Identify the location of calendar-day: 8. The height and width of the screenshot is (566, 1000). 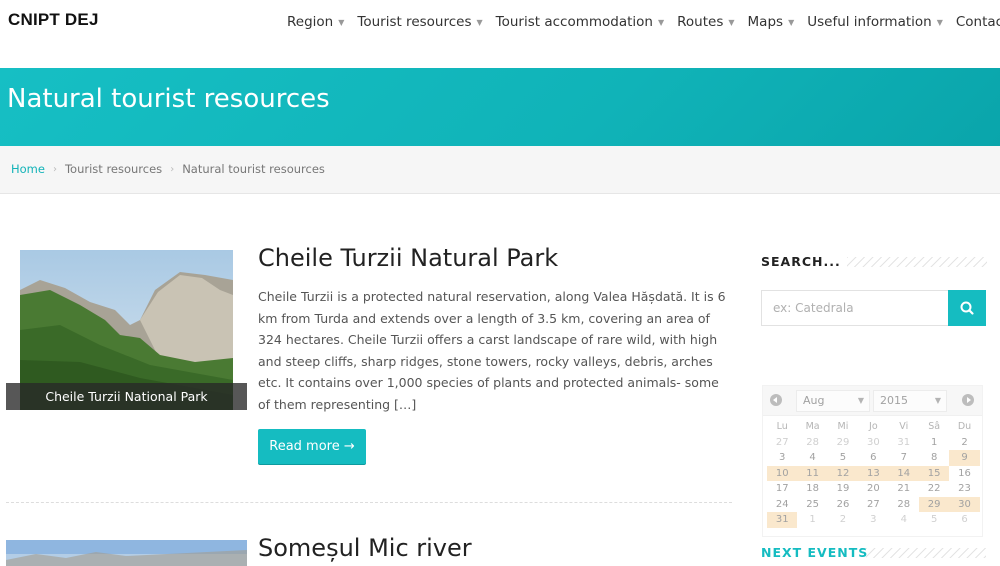
(934, 458).